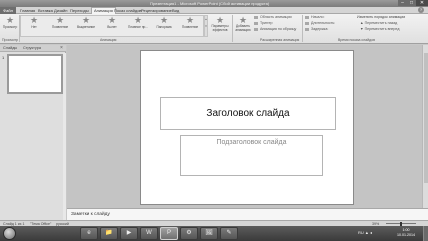 The height and width of the screenshot is (241, 428). I want to click on clock: 1:00 10.01.2014, so click(406, 233).